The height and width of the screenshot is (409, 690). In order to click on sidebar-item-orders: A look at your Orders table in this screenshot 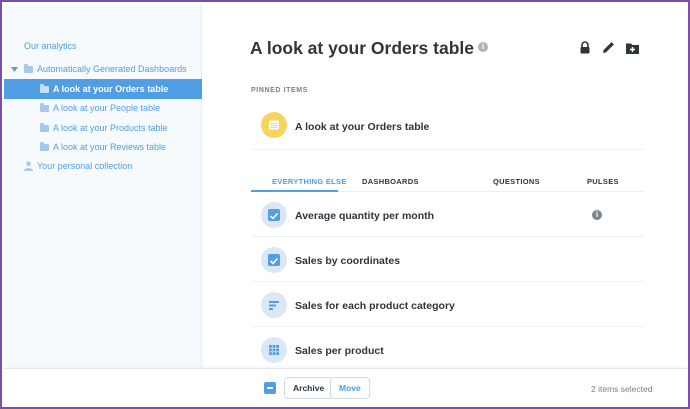, I will do `click(103, 89)`.